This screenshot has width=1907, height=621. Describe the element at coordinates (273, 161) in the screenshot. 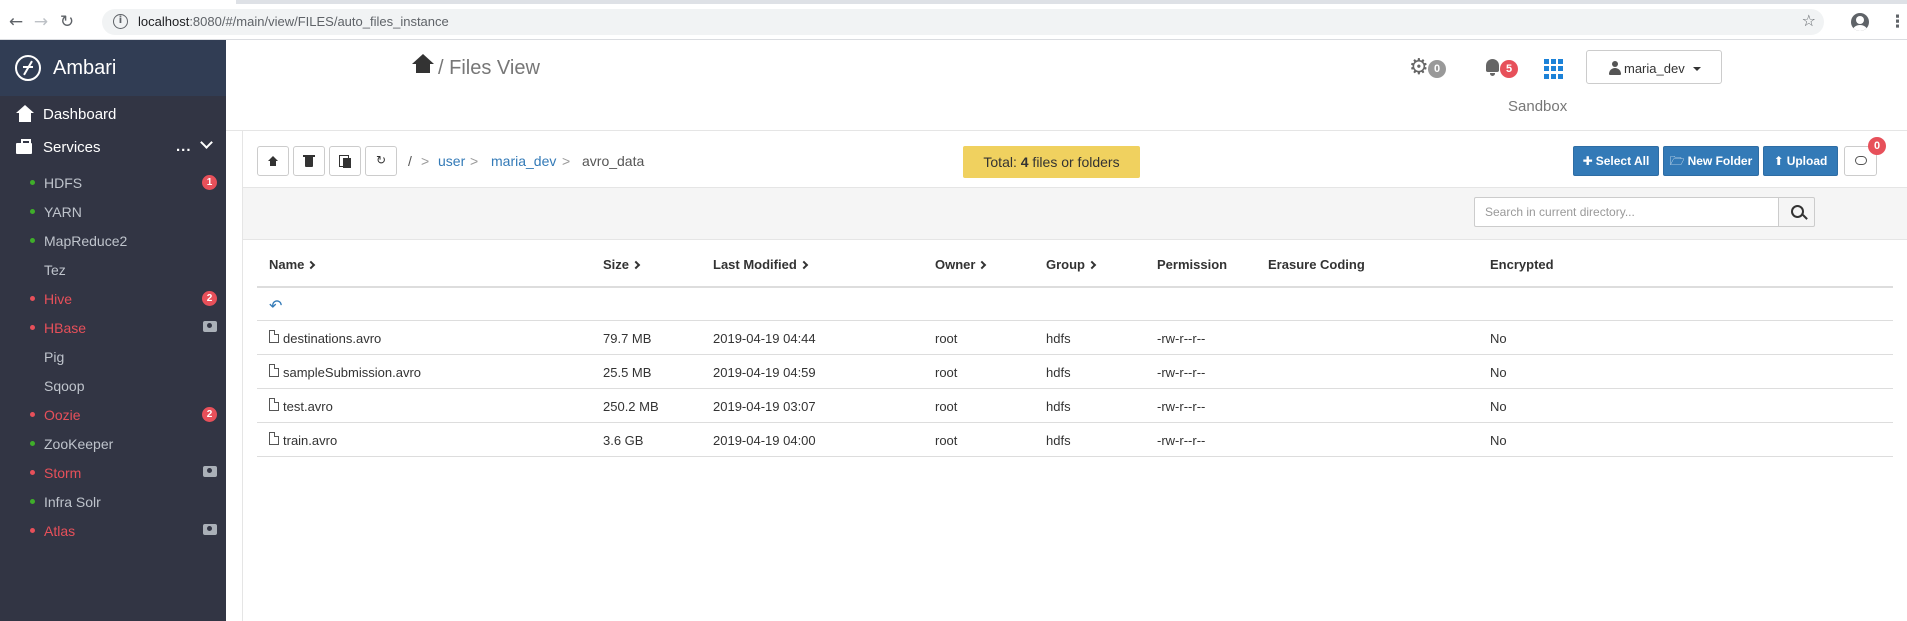

I see `go-home-button` at that location.